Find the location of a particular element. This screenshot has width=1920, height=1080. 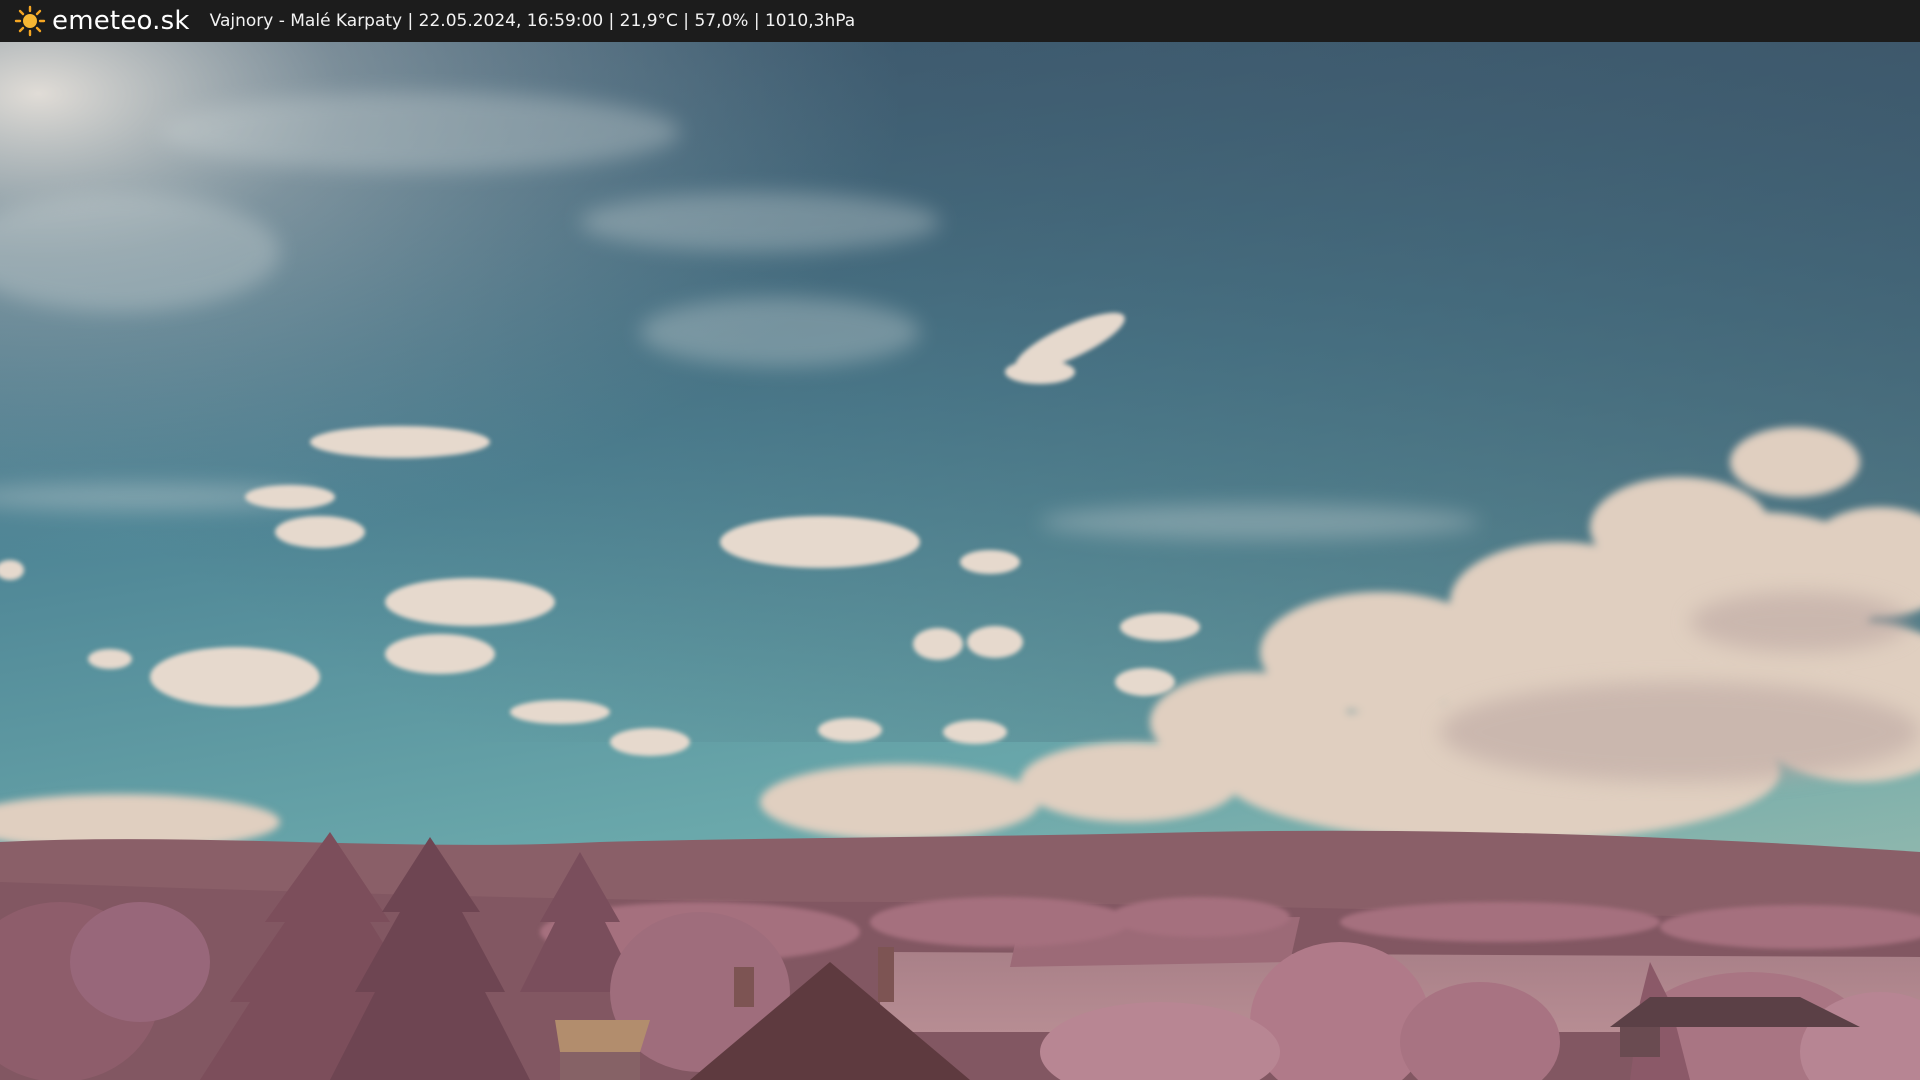

emeteo-logo: emeteo.sk is located at coordinates (102, 21).